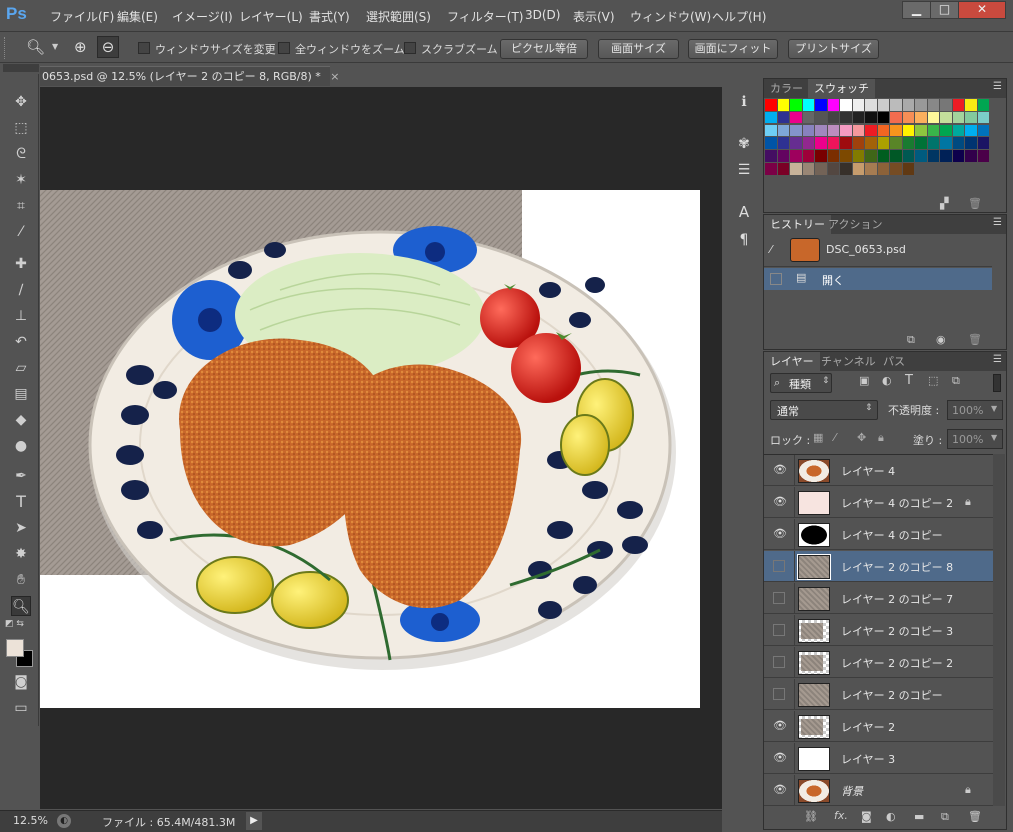  Describe the element at coordinates (848, 361) in the screenshot. I see `tab-channels: チャンネル` at that location.